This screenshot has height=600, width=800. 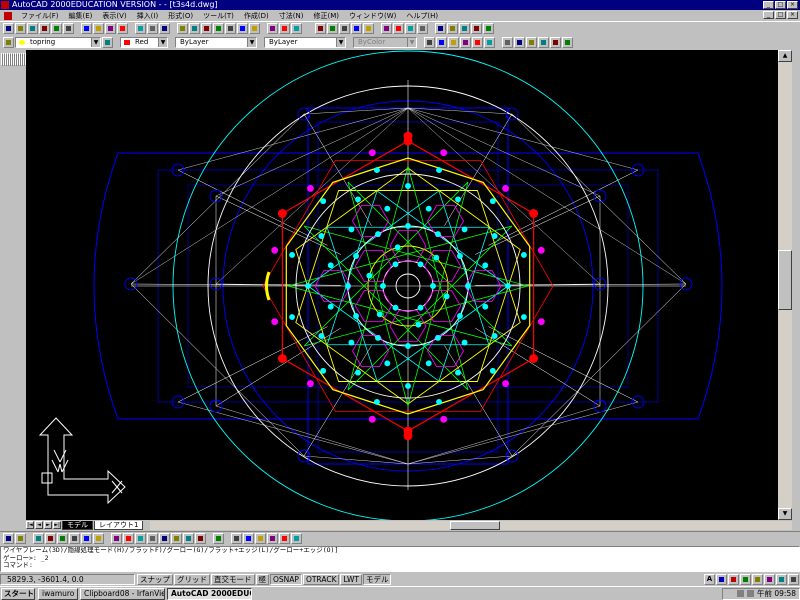 What do you see at coordinates (176, 538) in the screenshot?
I see `node-icon` at bounding box center [176, 538].